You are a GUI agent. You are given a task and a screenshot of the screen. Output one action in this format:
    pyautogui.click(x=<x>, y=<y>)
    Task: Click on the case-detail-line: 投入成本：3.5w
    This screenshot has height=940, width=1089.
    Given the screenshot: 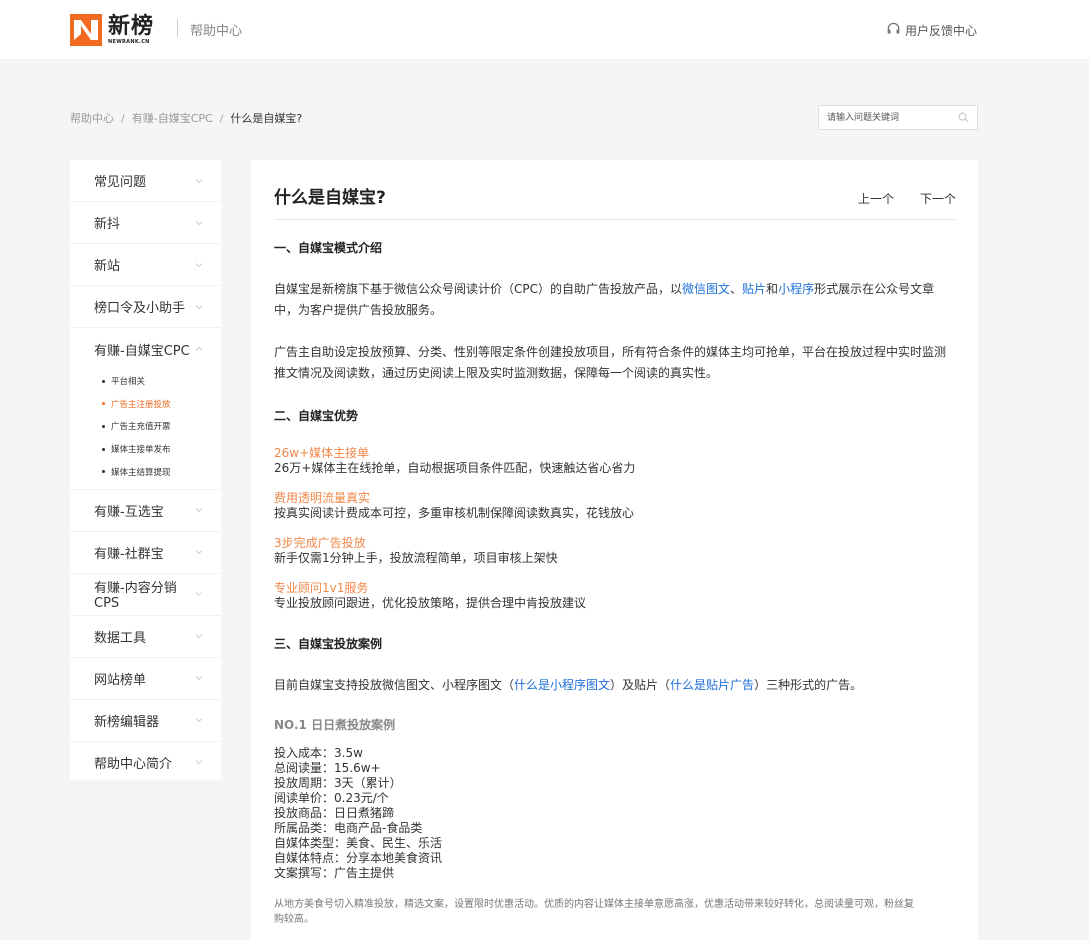 What is the action you would take?
    pyautogui.click(x=318, y=753)
    